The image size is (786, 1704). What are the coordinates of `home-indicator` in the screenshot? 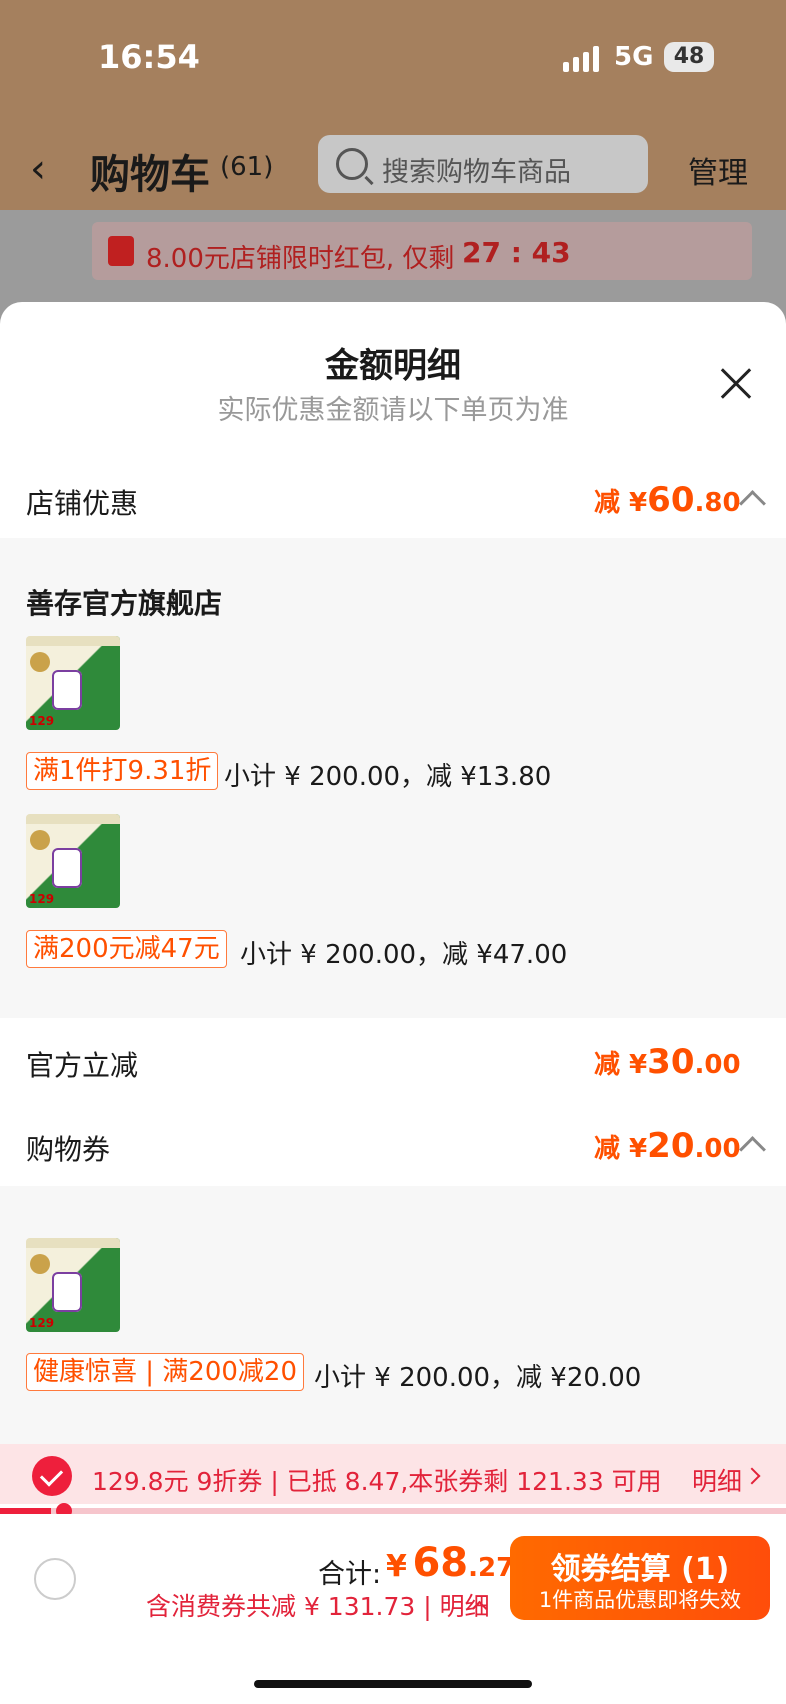 It's located at (393, 1684).